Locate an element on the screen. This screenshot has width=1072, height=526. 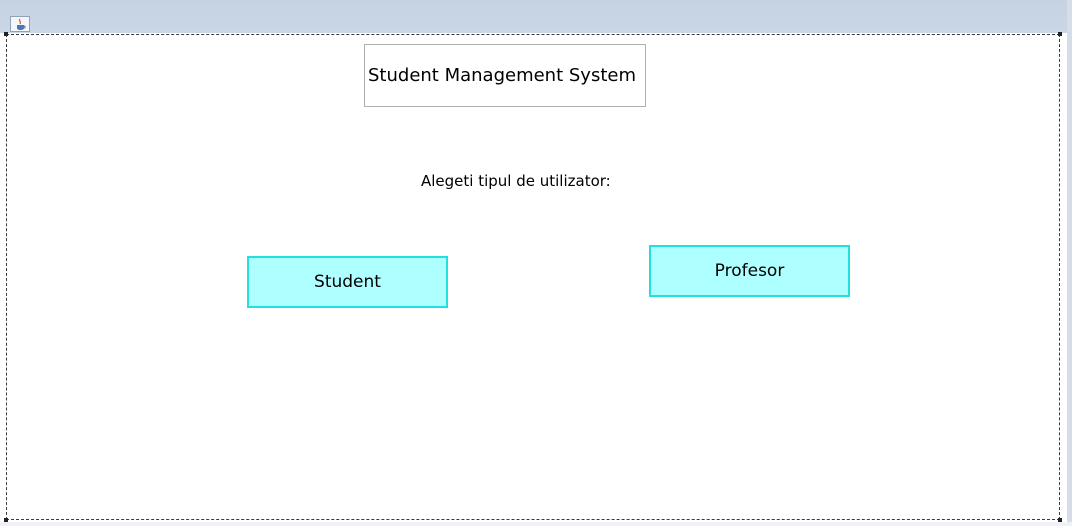
resize-handle-top-right is located at coordinates (1060, 34).